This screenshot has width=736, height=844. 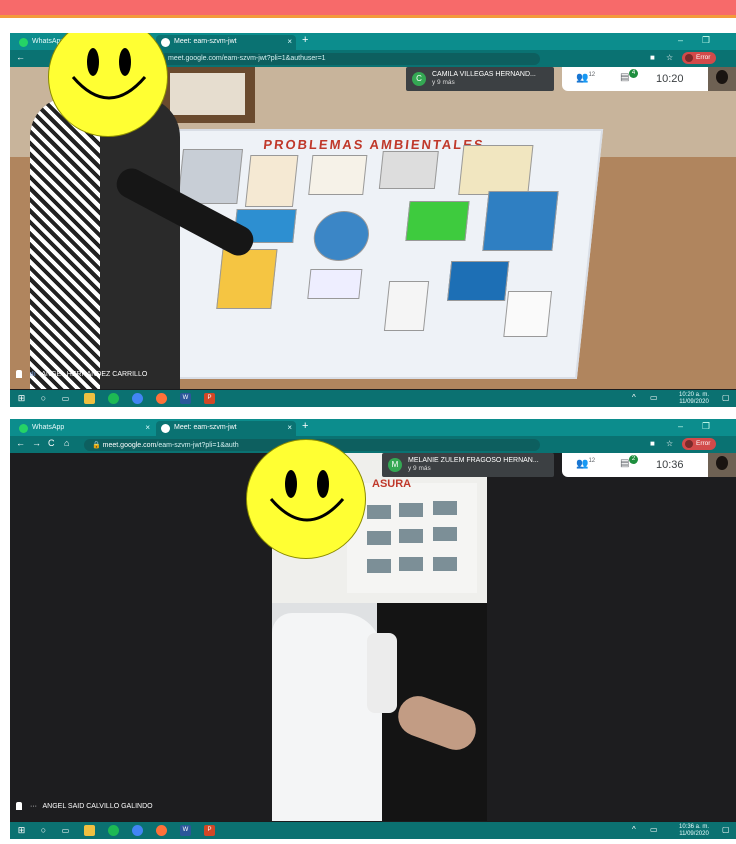 I want to click on presenter-body, so click(x=105, y=243).